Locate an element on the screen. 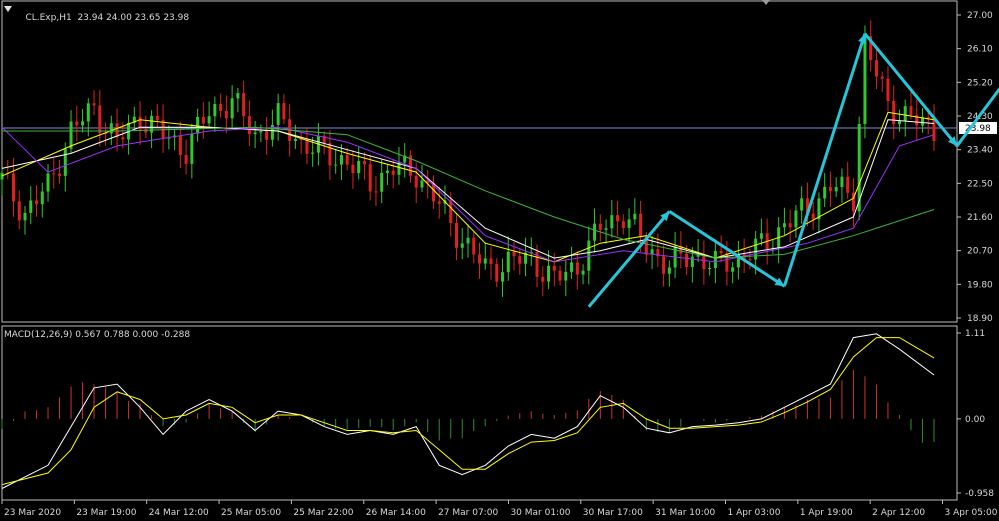 The width and height of the screenshot is (999, 521). macd-tick-label: 0.00 is located at coordinates (975, 420).